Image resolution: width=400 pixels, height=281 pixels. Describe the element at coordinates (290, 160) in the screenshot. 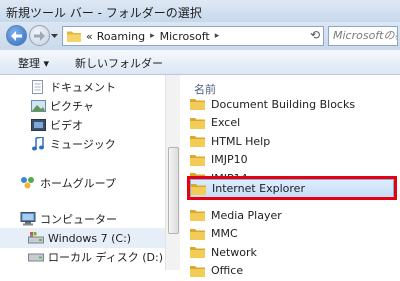

I see `folder-row: IMJP10` at that location.